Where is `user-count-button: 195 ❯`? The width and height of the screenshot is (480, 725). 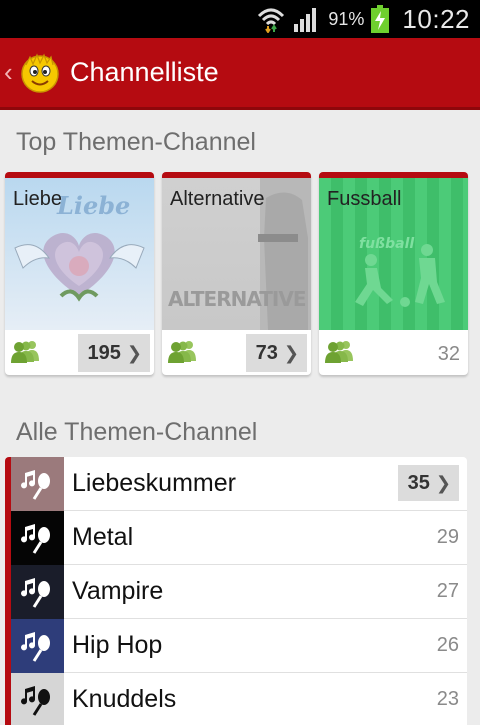
user-count-button: 195 ❯ is located at coordinates (113, 353).